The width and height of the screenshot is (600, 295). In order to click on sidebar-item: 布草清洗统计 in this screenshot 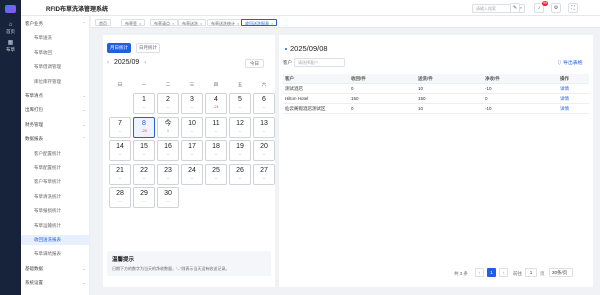, I will do `click(55, 197)`.